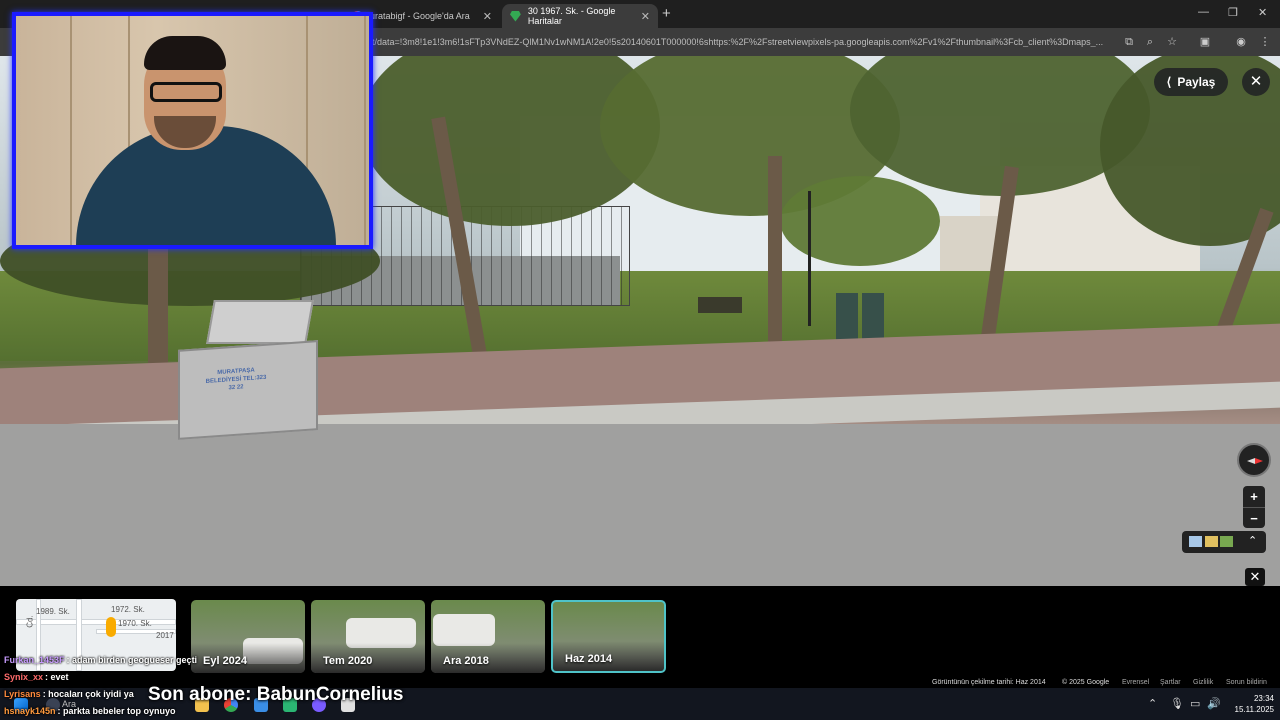 Image resolution: width=1280 pixels, height=720 pixels. Describe the element at coordinates (348, 661) in the screenshot. I see `thumbnail-date: Tem 2020` at that location.